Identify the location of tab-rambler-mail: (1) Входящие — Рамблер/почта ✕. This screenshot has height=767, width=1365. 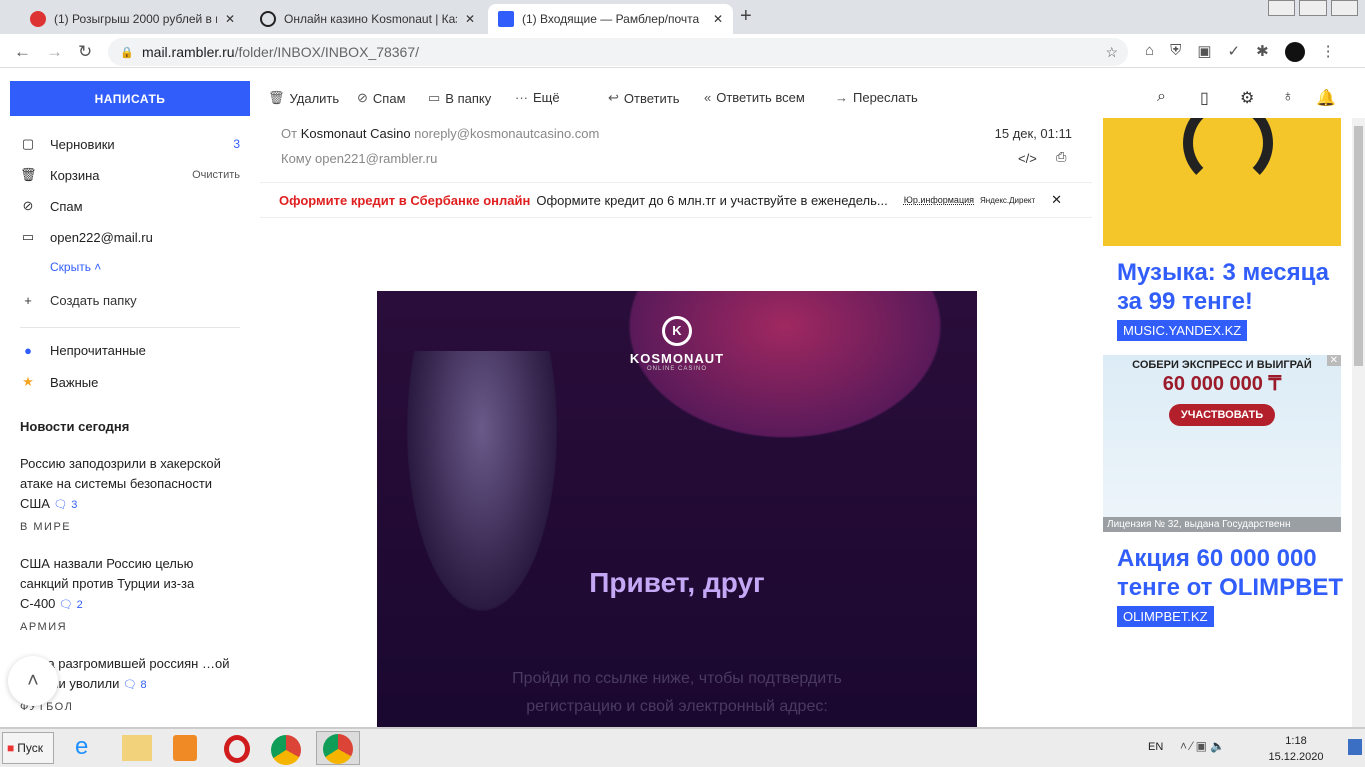
(610, 19).